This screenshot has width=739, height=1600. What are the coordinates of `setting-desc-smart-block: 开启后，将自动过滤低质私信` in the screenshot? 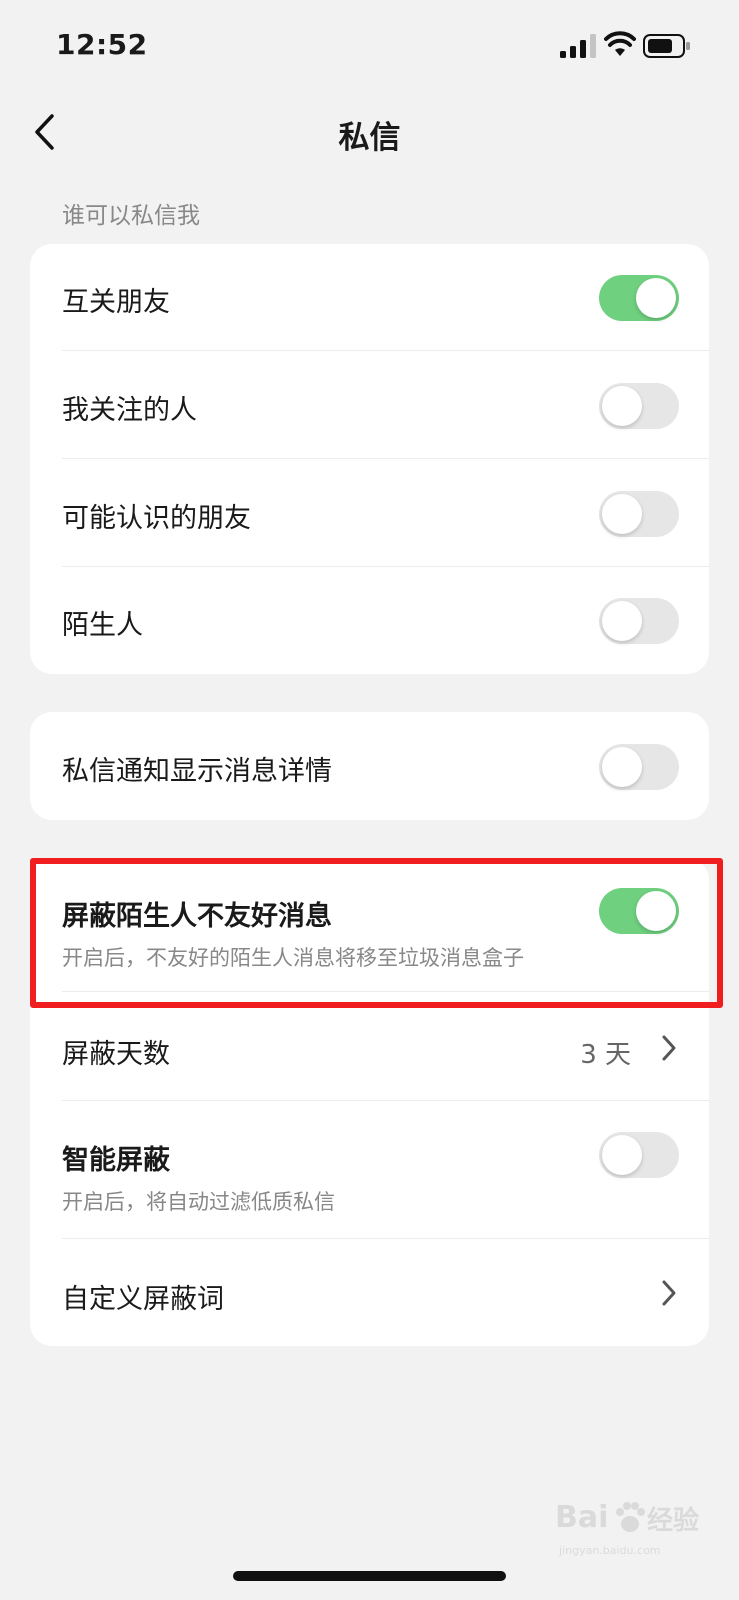 It's located at (198, 1202).